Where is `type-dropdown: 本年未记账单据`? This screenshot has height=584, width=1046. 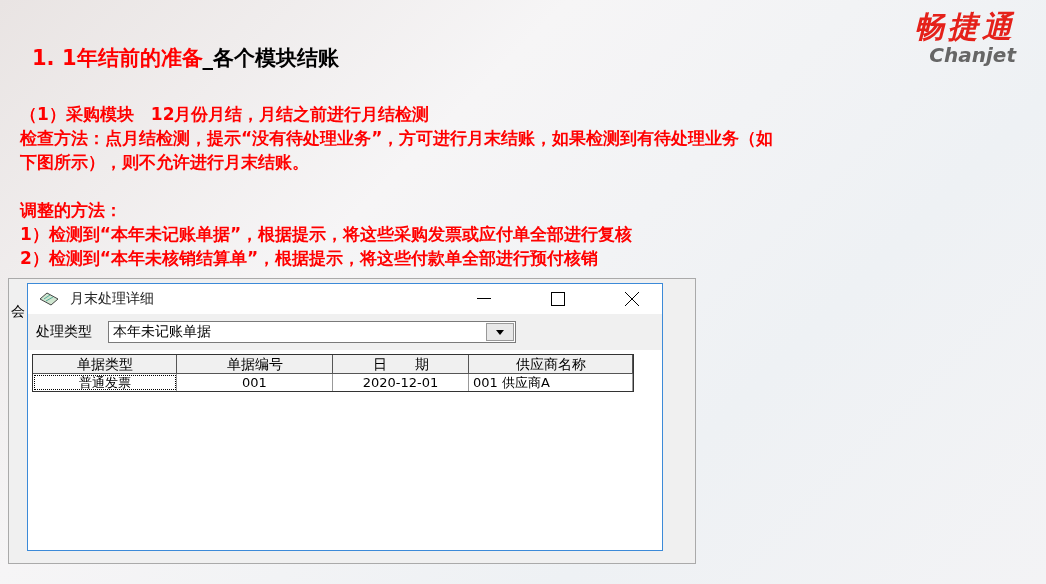
type-dropdown: 本年未记账单据 is located at coordinates (312, 332).